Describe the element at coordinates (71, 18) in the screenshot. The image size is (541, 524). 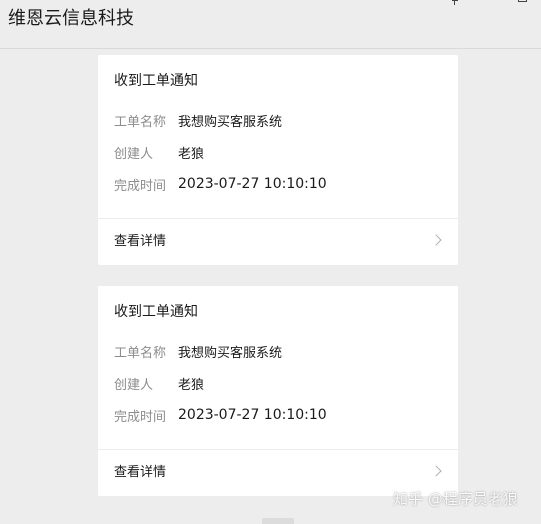
I see `app-title: 维恩云信息科技` at that location.